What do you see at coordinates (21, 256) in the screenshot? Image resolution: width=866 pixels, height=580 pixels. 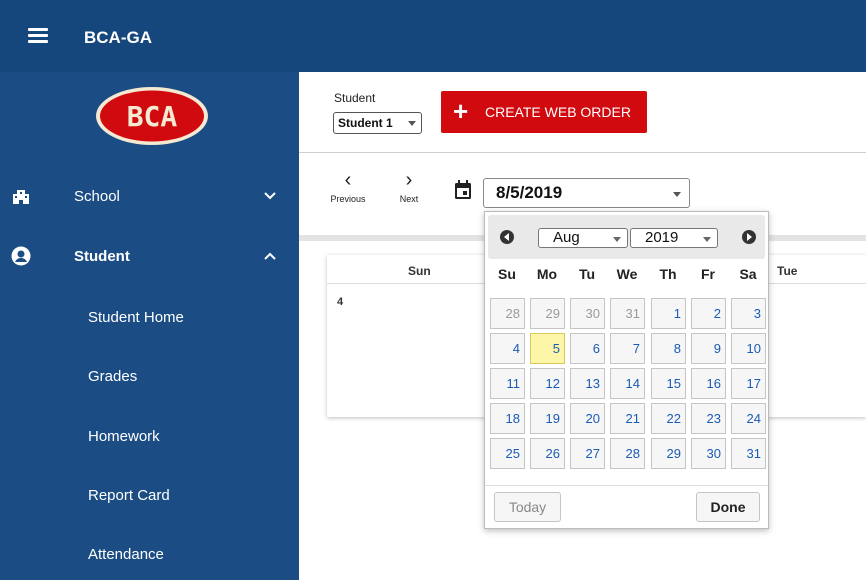 I see `account-circle-icon` at bounding box center [21, 256].